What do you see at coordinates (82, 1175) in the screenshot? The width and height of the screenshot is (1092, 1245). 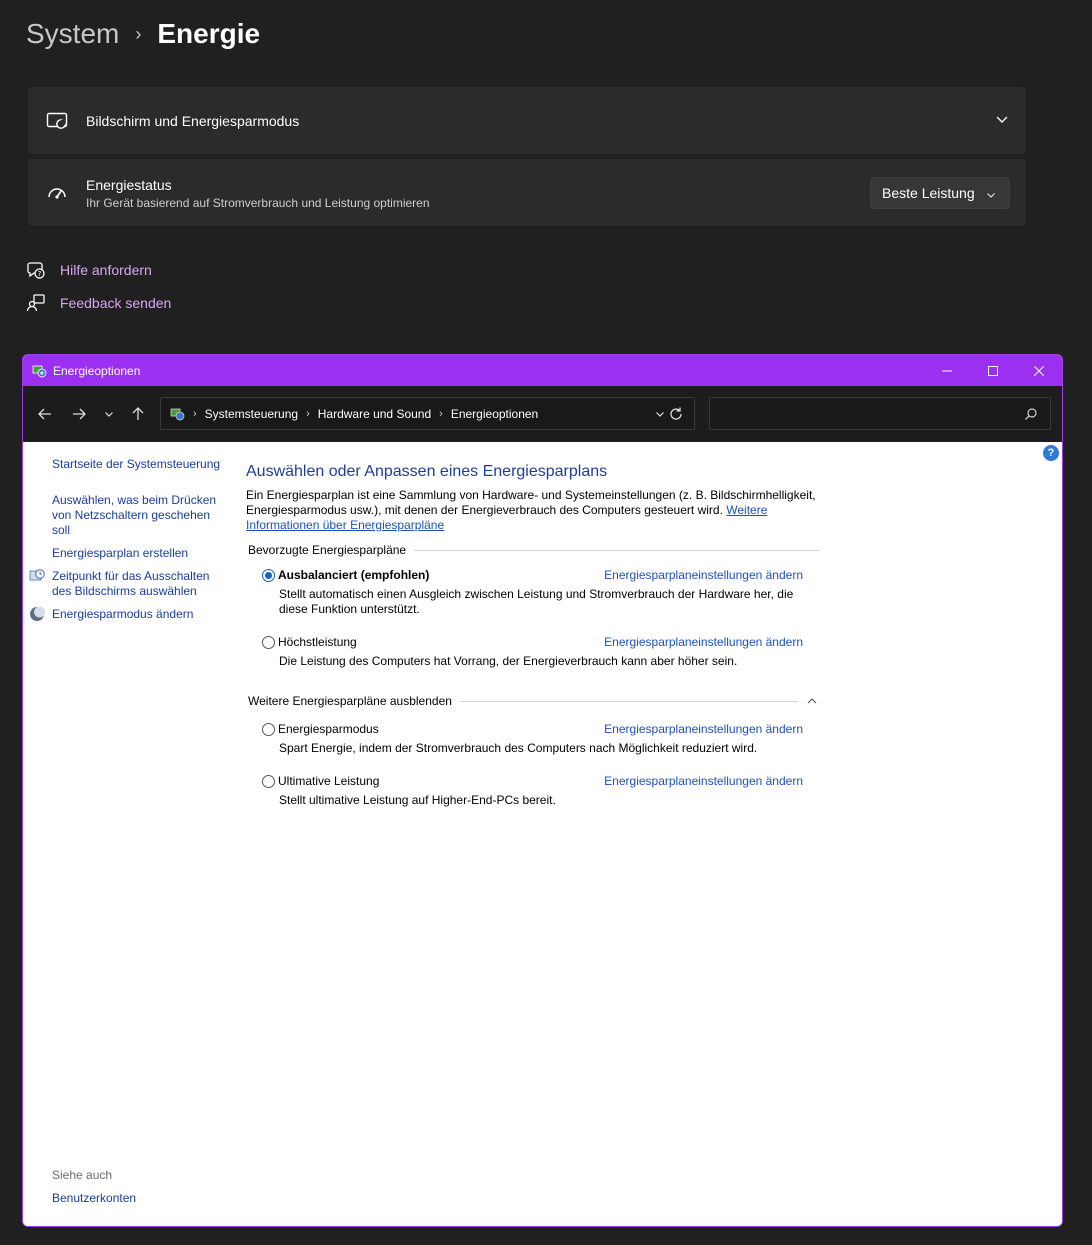 I see `see-also-label: Siehe auch` at bounding box center [82, 1175].